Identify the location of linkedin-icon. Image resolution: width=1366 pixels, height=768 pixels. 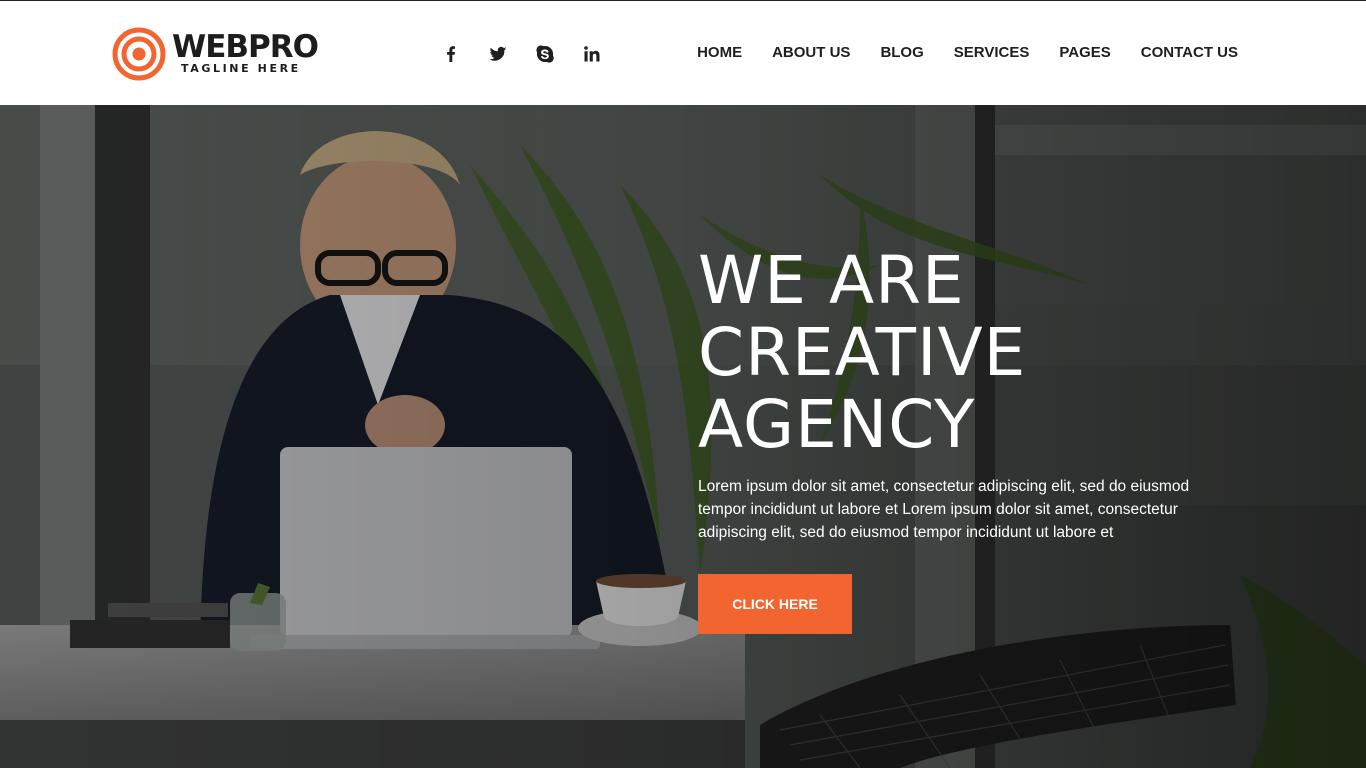
(592, 54).